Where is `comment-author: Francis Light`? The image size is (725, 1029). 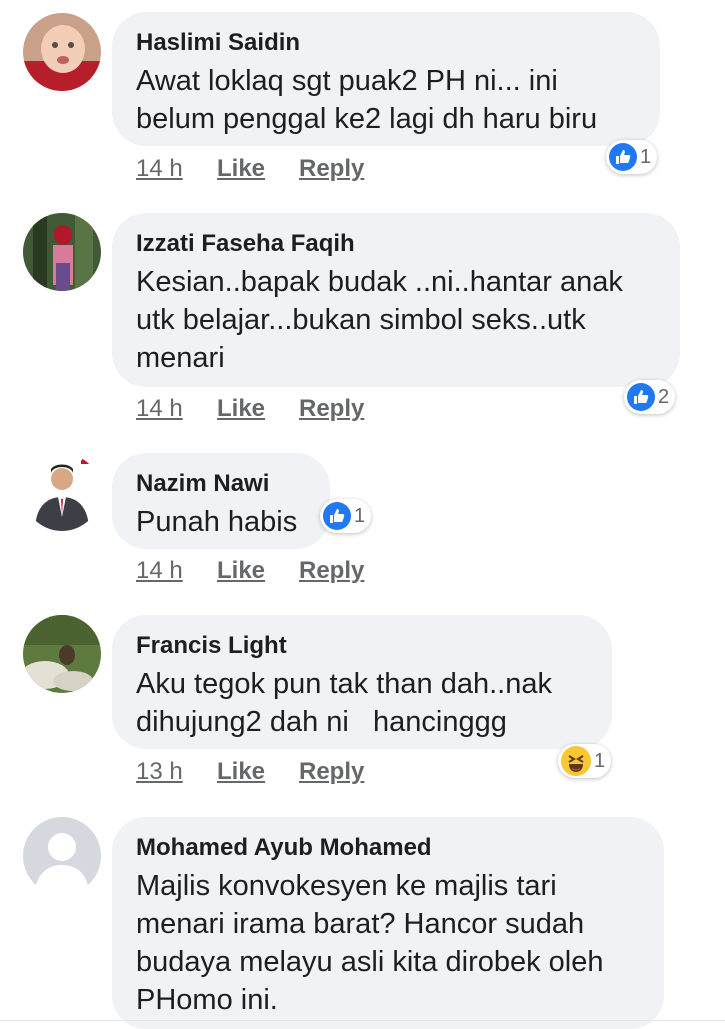
comment-author: Francis Light is located at coordinates (362, 646).